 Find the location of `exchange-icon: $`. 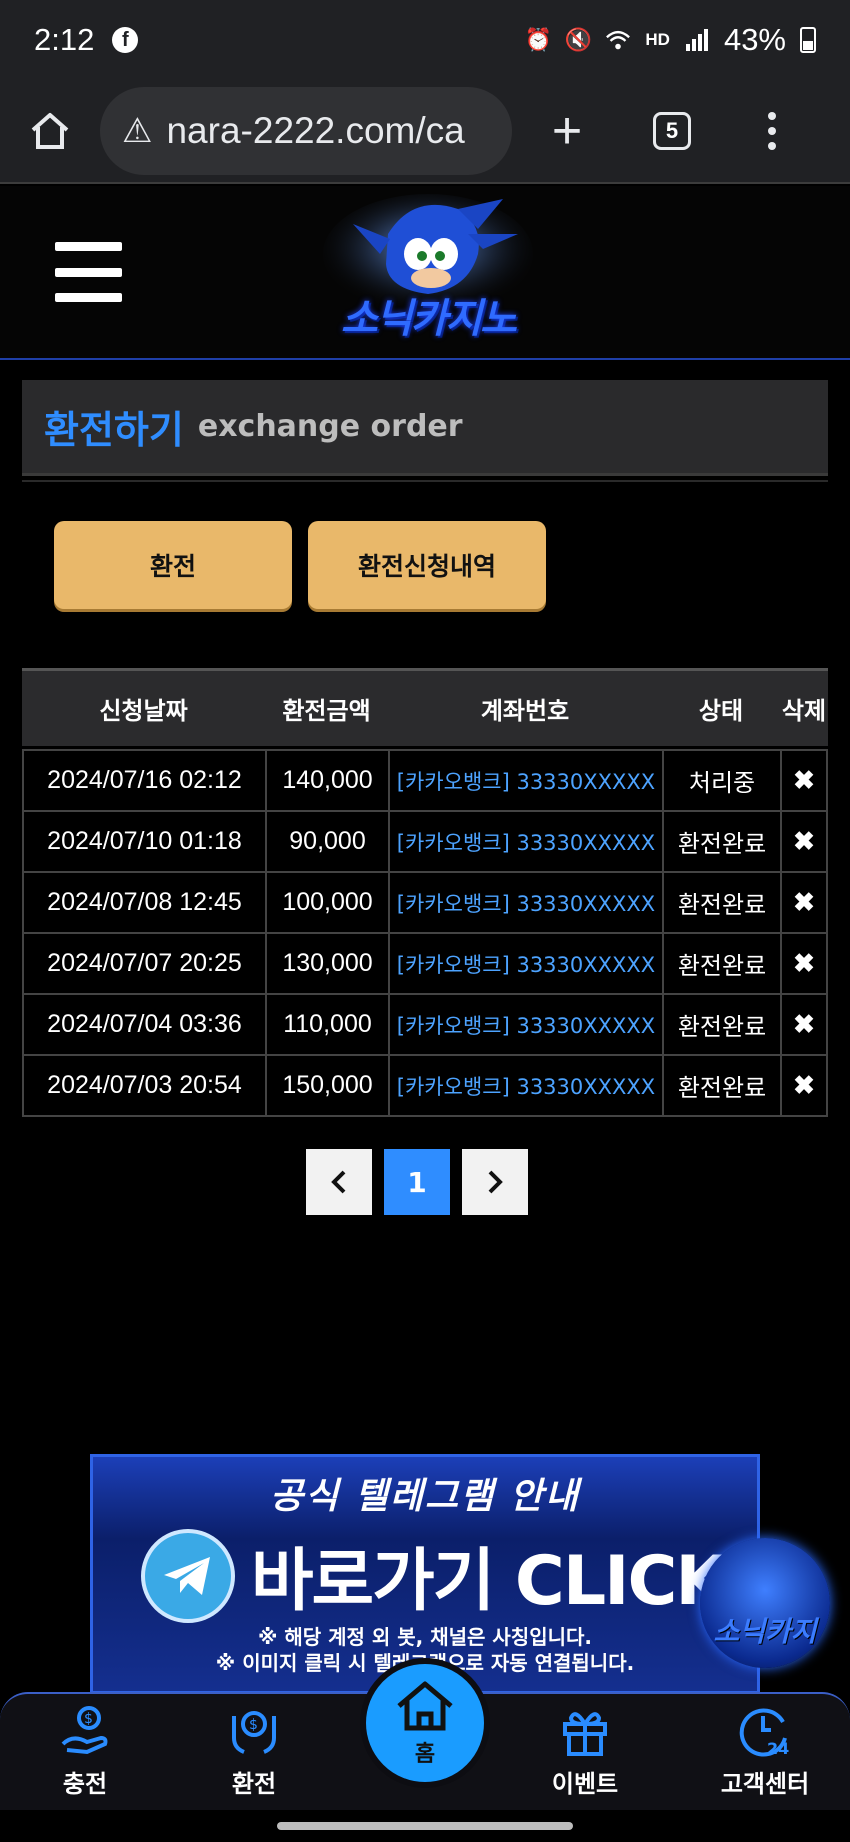

exchange-icon: $ is located at coordinates (254, 1732).